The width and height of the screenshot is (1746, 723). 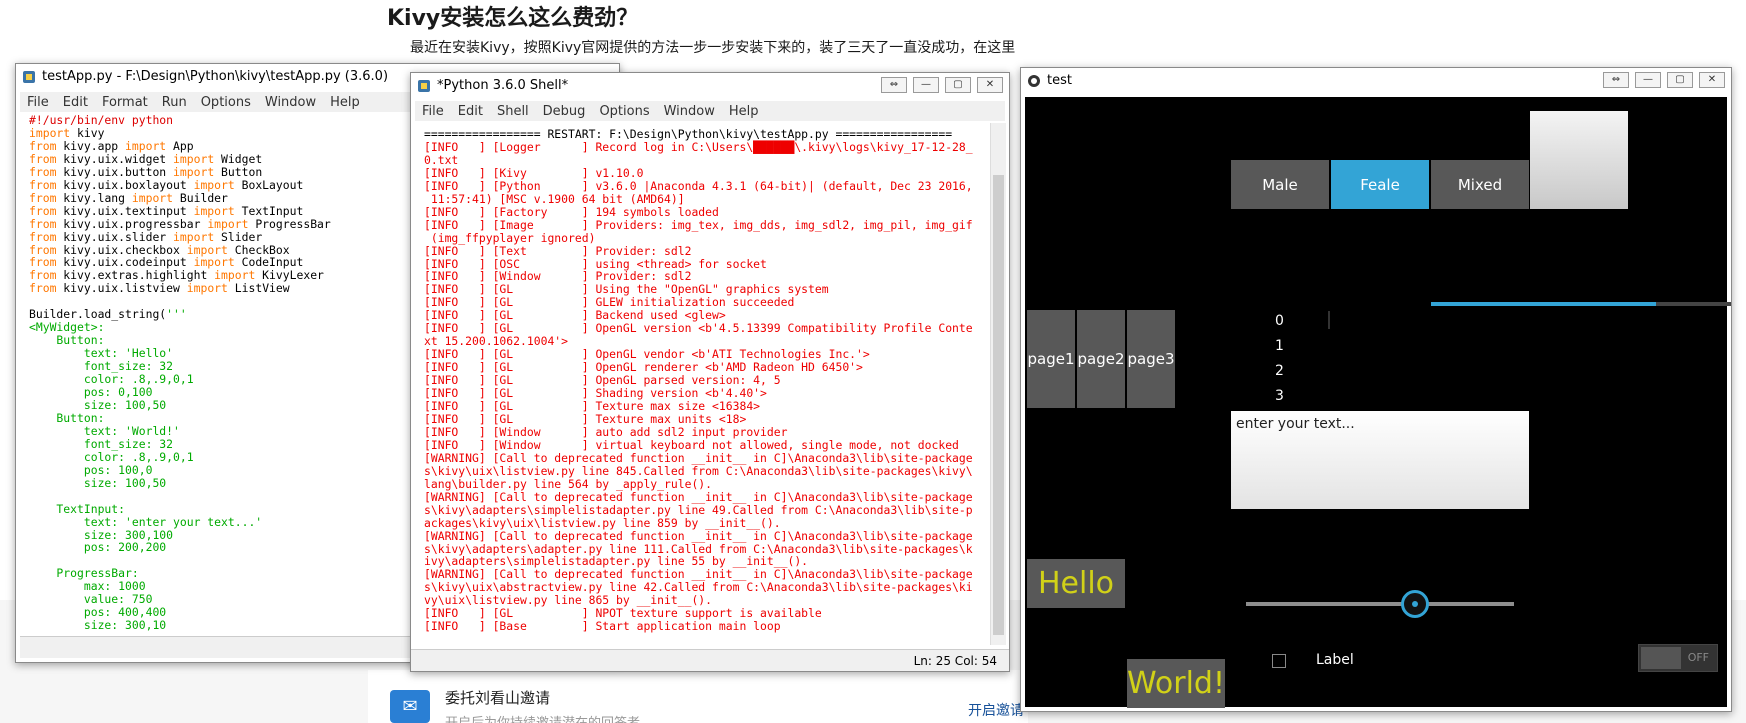 What do you see at coordinates (1076, 583) in the screenshot?
I see `hello-button: Hello` at bounding box center [1076, 583].